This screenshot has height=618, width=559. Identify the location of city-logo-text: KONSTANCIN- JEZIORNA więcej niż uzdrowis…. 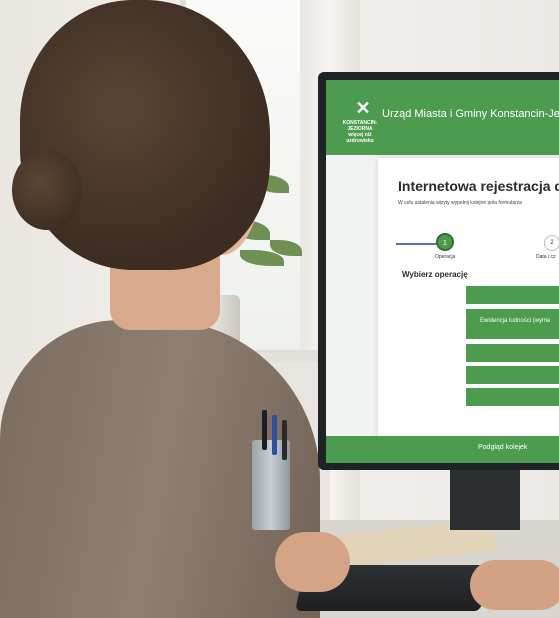
(360, 132).